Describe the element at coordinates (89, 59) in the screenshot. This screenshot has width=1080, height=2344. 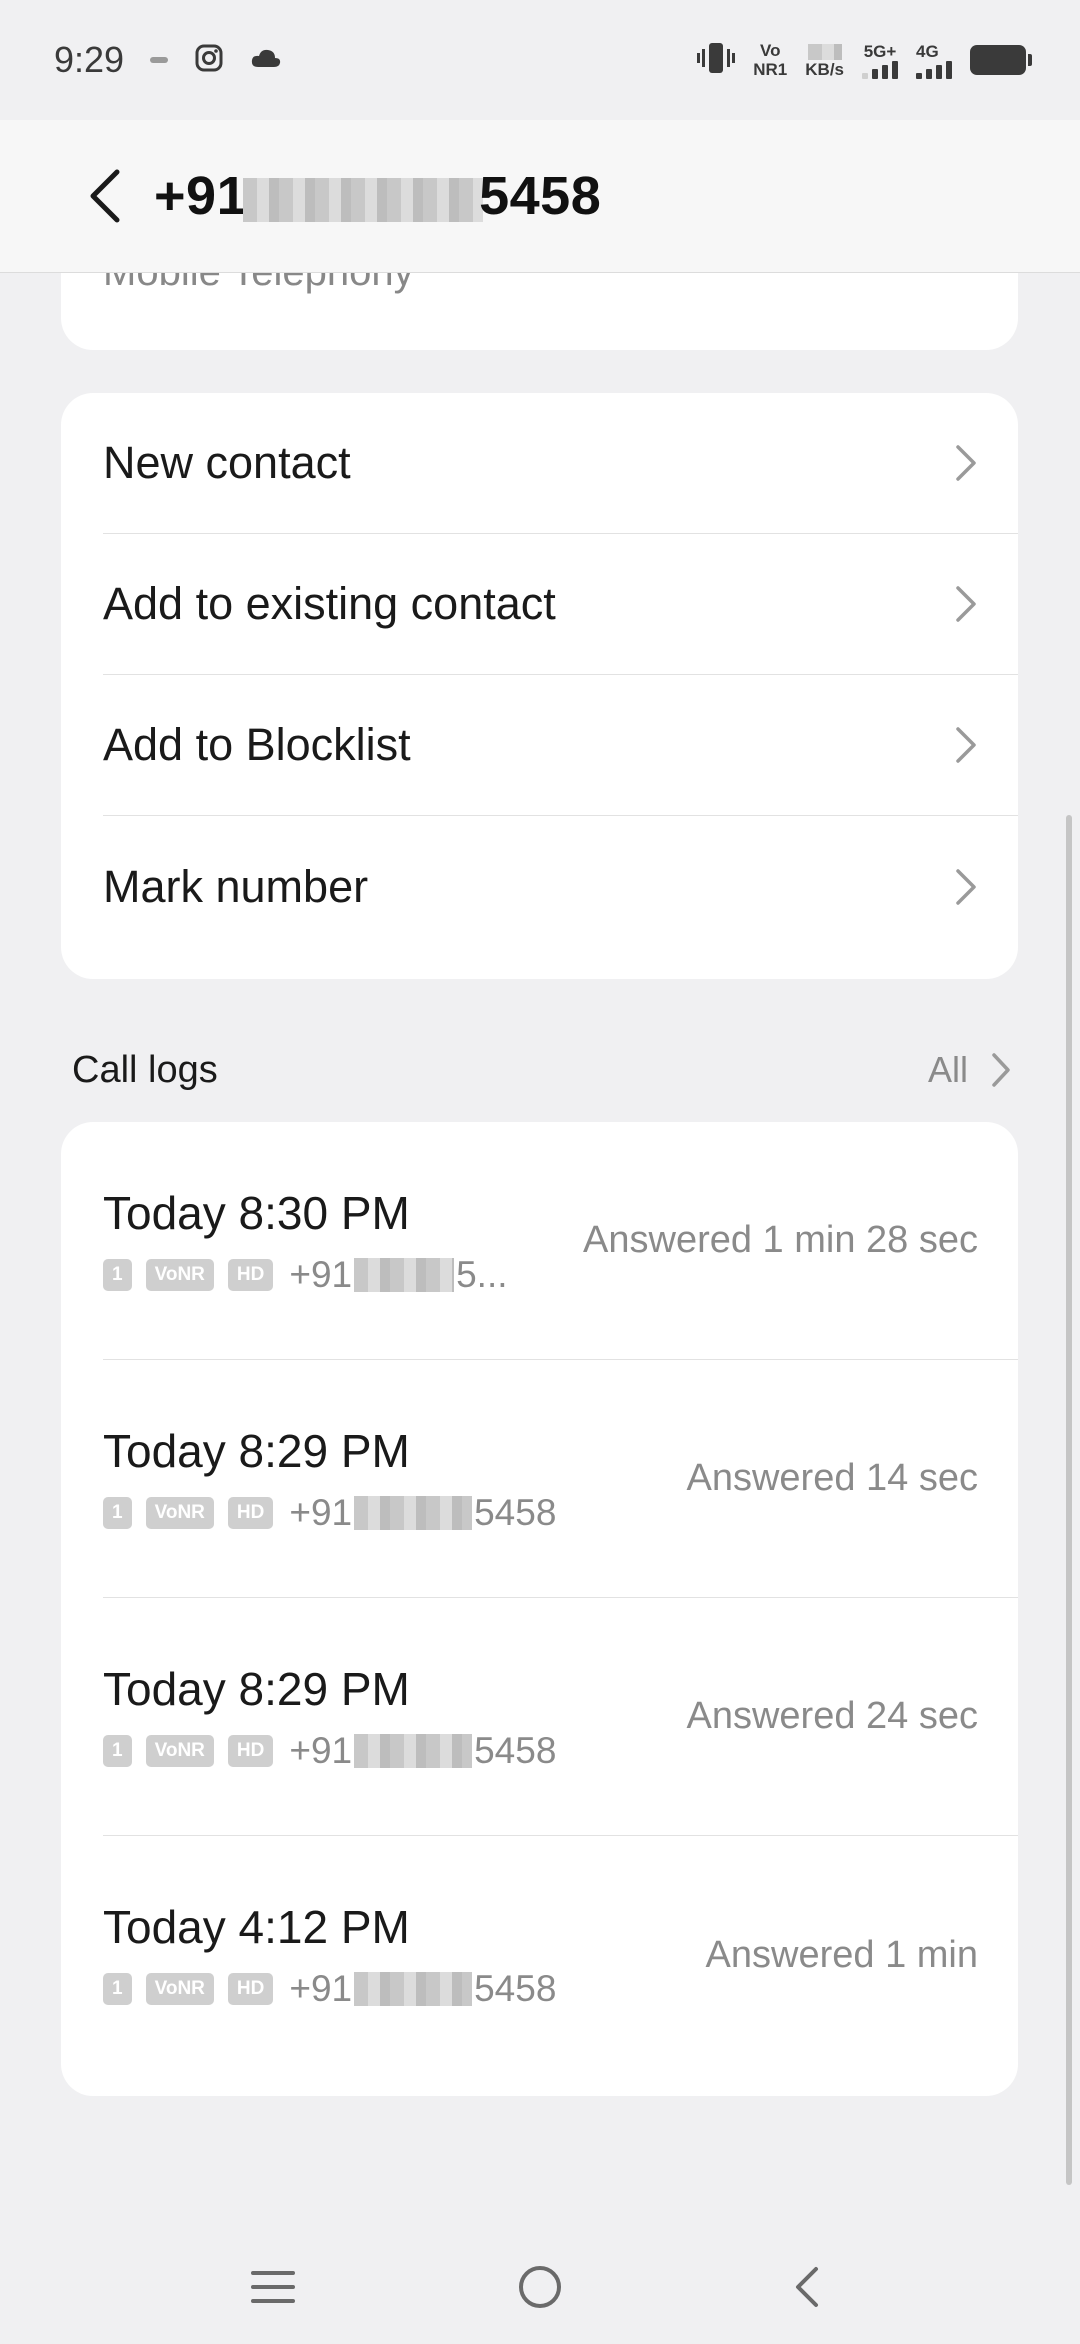
I see `status-time: 9:29` at that location.